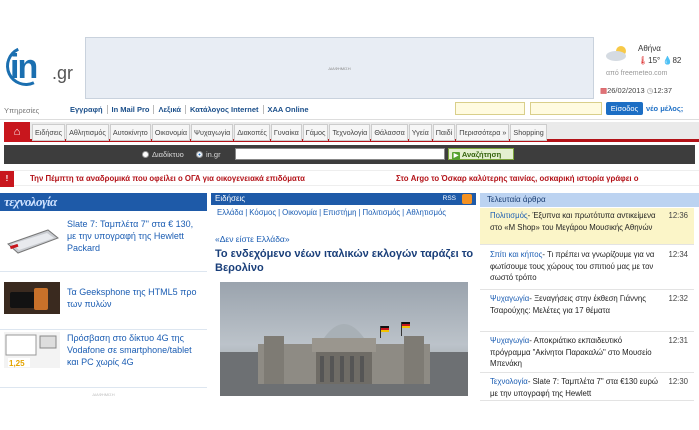  Describe the element at coordinates (444, 132) in the screenshot. I see `tab-child: Παιδί` at that location.